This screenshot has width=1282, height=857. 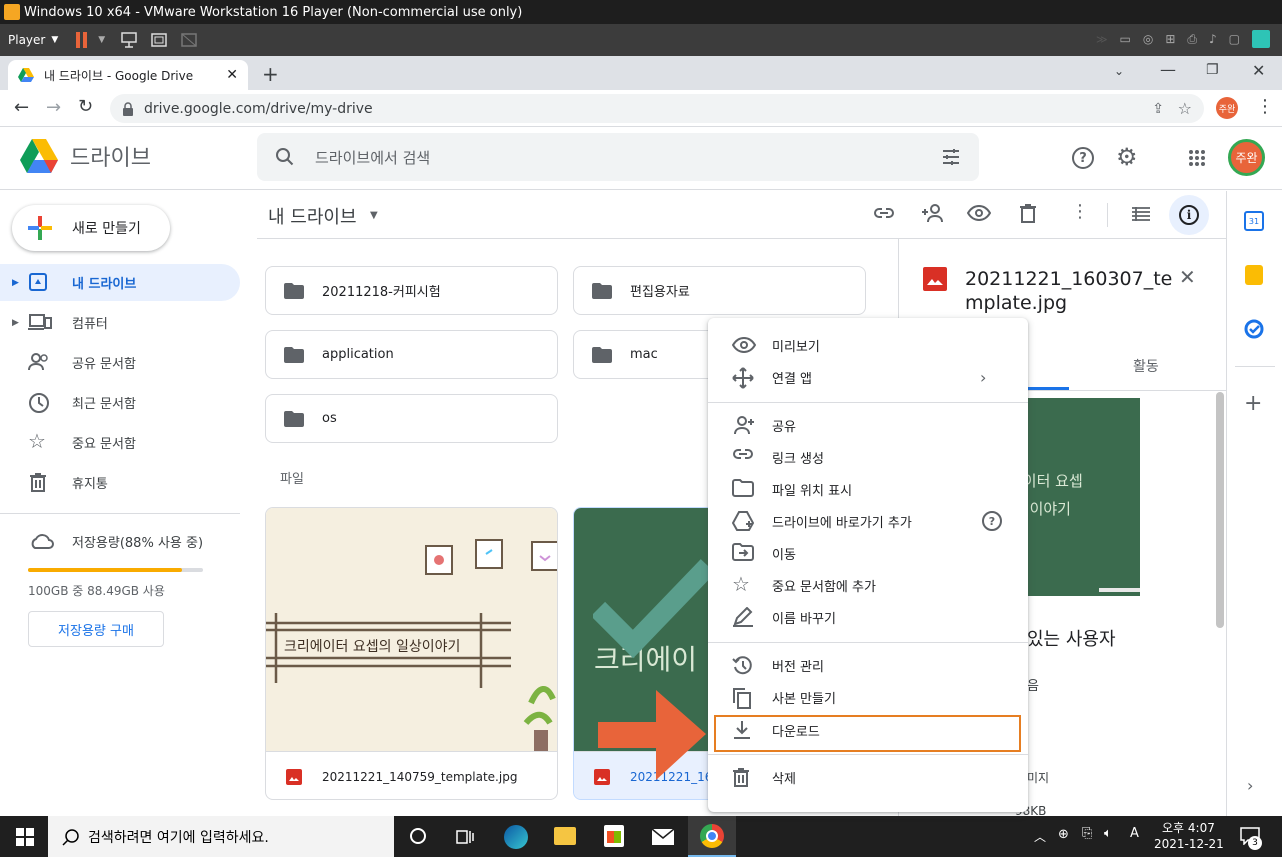 What do you see at coordinates (1187, 277) in the screenshot?
I see `details-close-icon: ✕` at bounding box center [1187, 277].